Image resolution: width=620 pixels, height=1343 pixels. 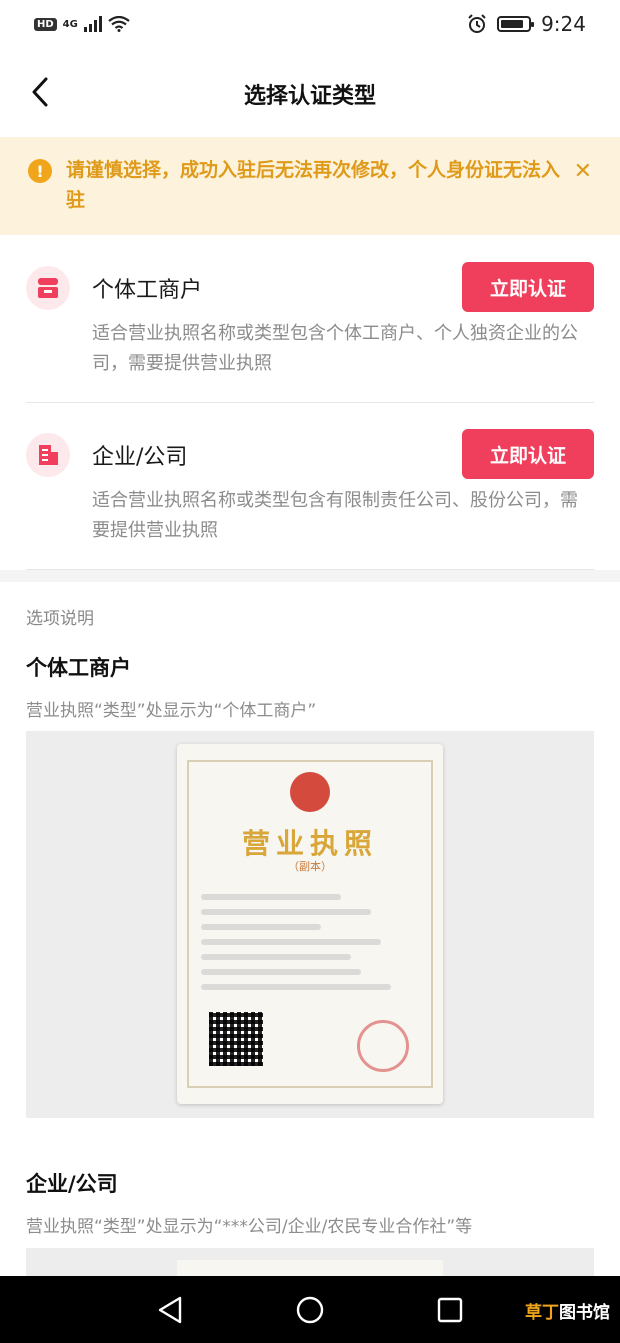 What do you see at coordinates (40, 171) in the screenshot?
I see `warning-icon: !` at bounding box center [40, 171].